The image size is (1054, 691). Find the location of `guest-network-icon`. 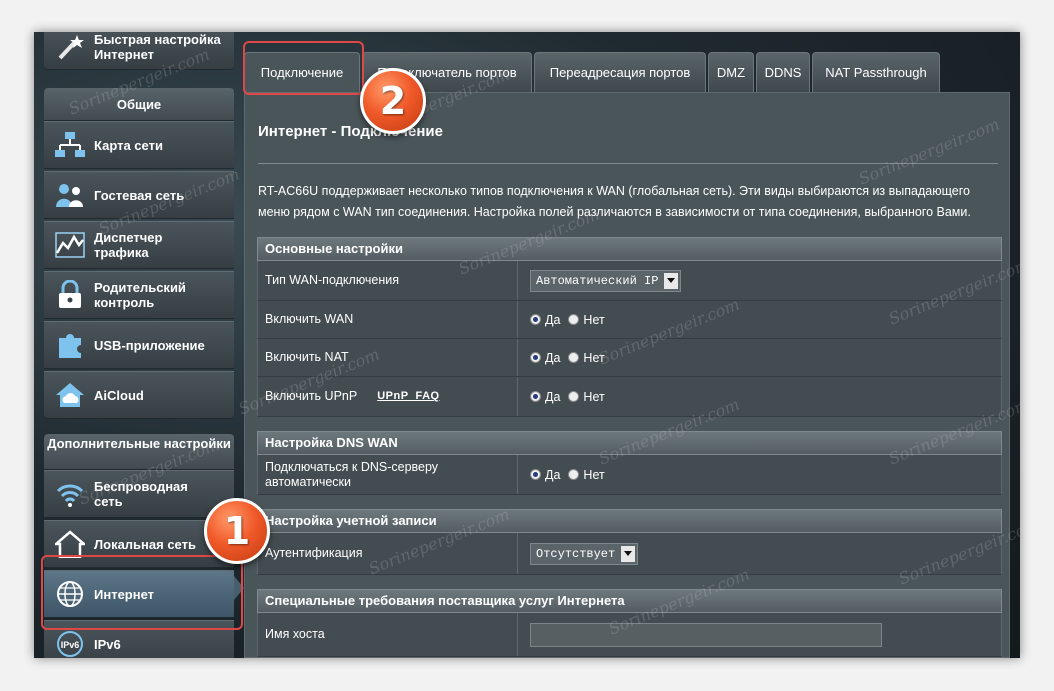

guest-network-icon is located at coordinates (70, 195).